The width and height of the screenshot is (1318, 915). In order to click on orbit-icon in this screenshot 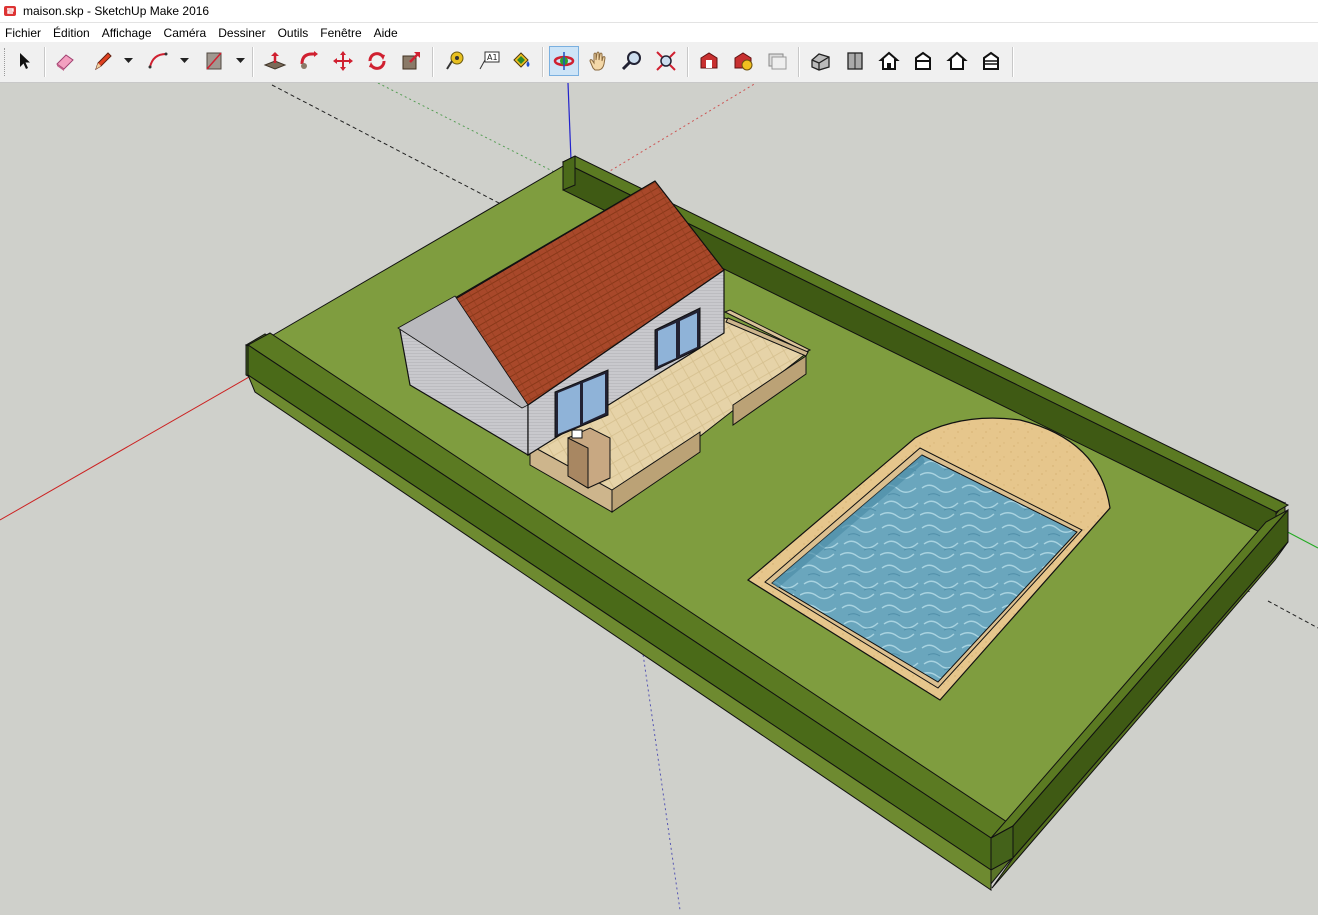, I will do `click(564, 61)`.